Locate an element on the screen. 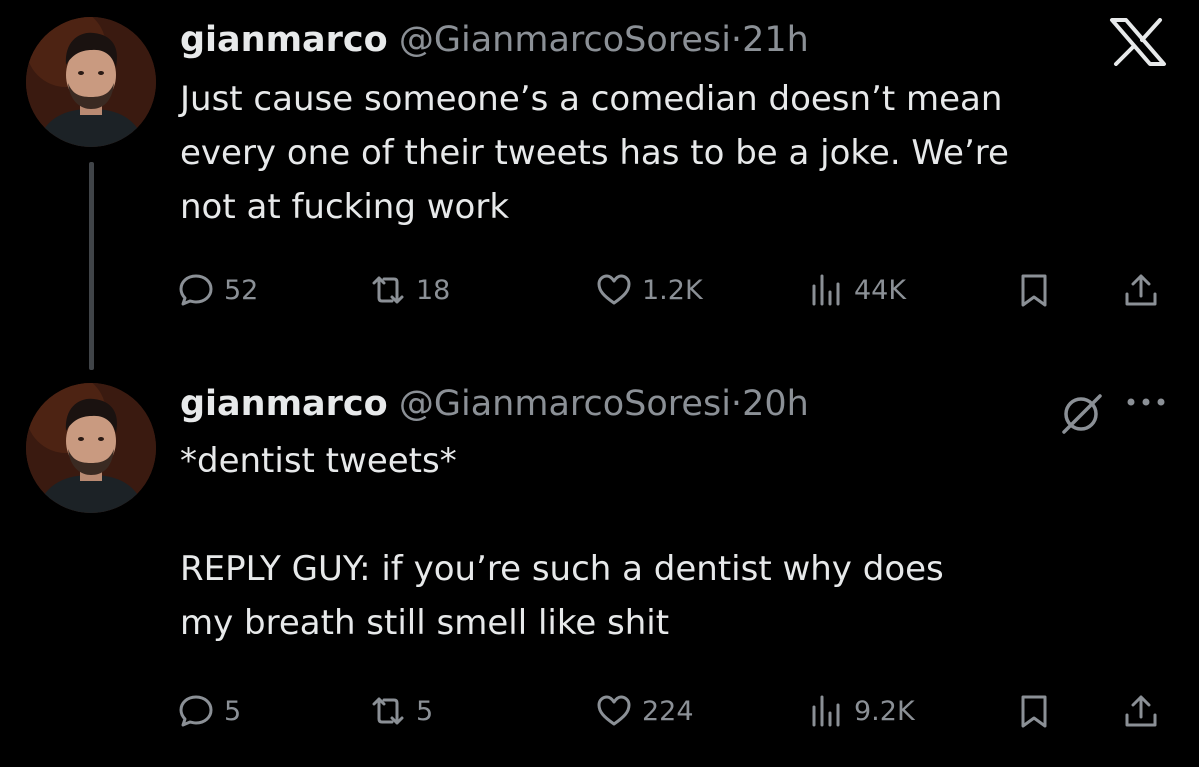 The height and width of the screenshot is (767, 1199). reply-count: 52 is located at coordinates (241, 290).